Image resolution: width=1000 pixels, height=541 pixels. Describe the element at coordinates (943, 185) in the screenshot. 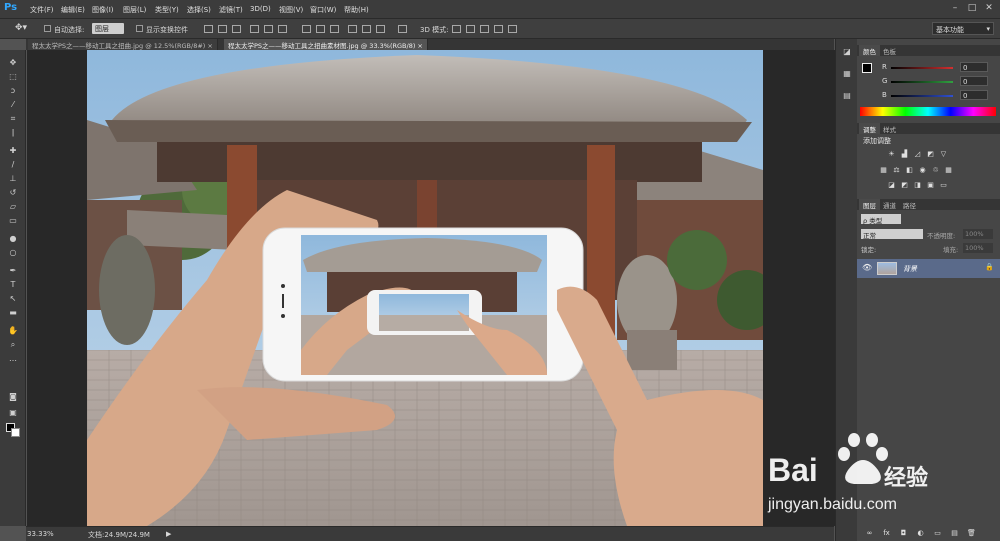

I see `gradient-map-icon: ▭` at that location.